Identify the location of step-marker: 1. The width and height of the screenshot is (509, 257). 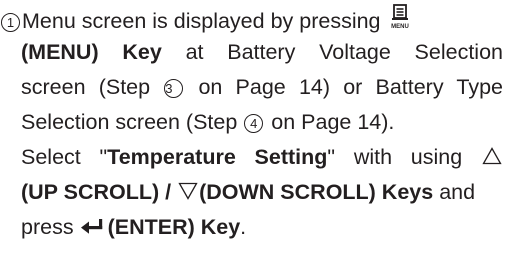
(10, 22).